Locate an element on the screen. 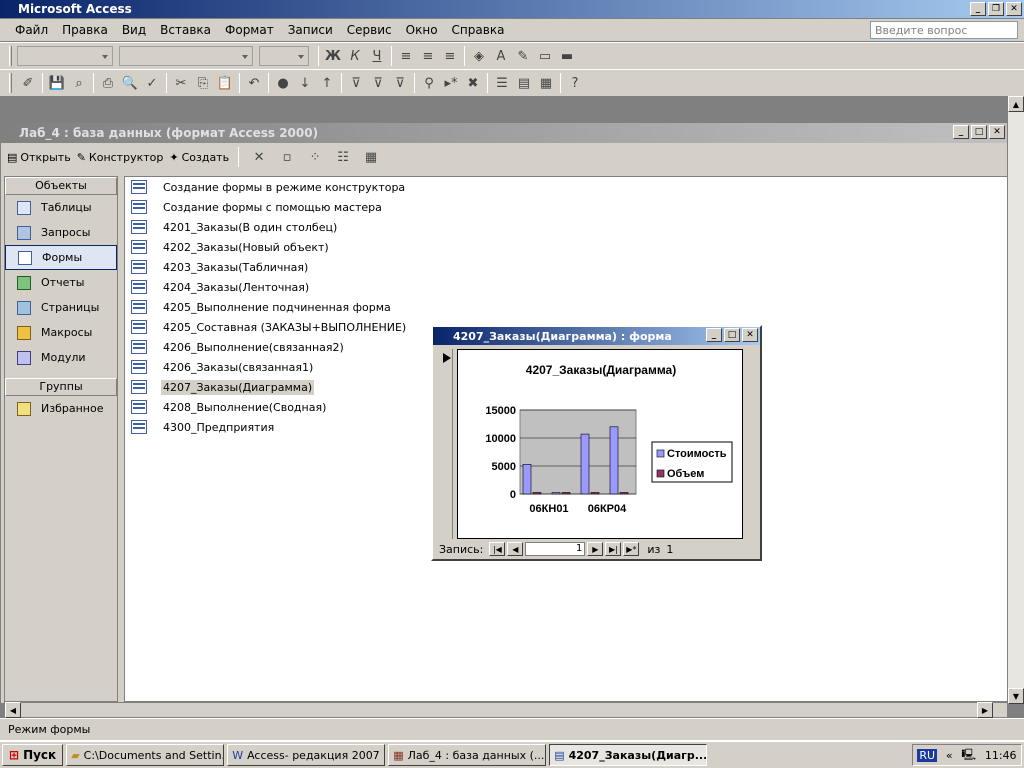  undo-icon: ↶ is located at coordinates (254, 83).